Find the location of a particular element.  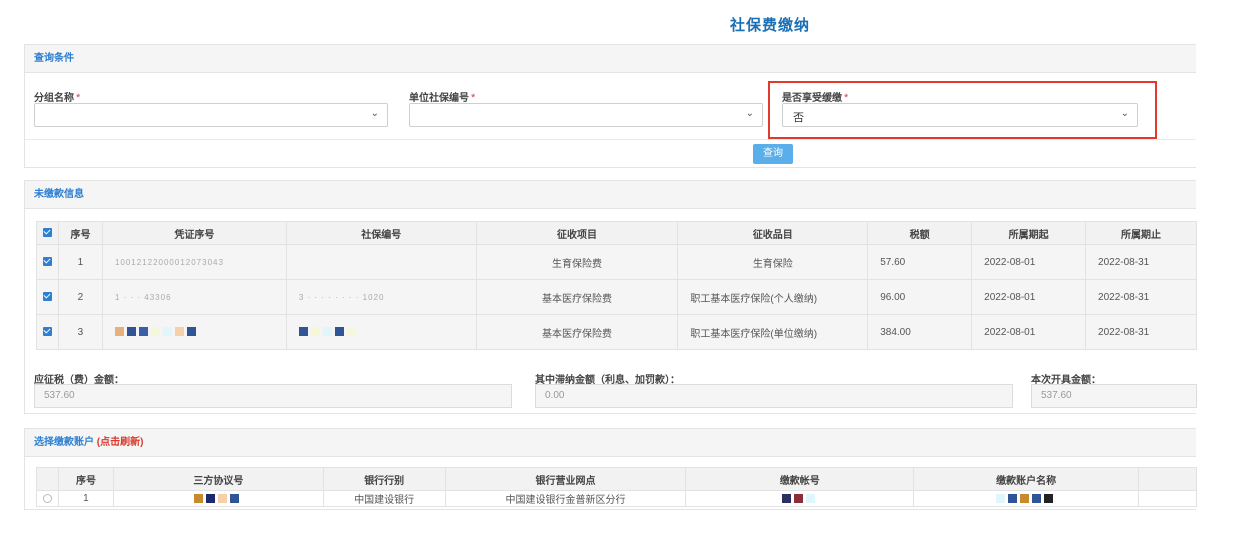

select-all-checkbox is located at coordinates (47, 233).